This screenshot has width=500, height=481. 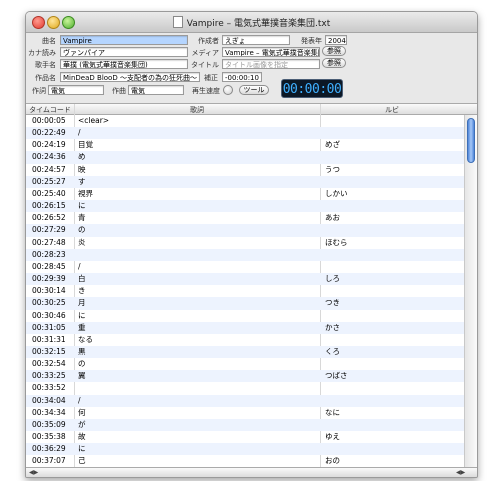 I want to click on table-row: 00:24:57 映 うつ, so click(x=245, y=170).